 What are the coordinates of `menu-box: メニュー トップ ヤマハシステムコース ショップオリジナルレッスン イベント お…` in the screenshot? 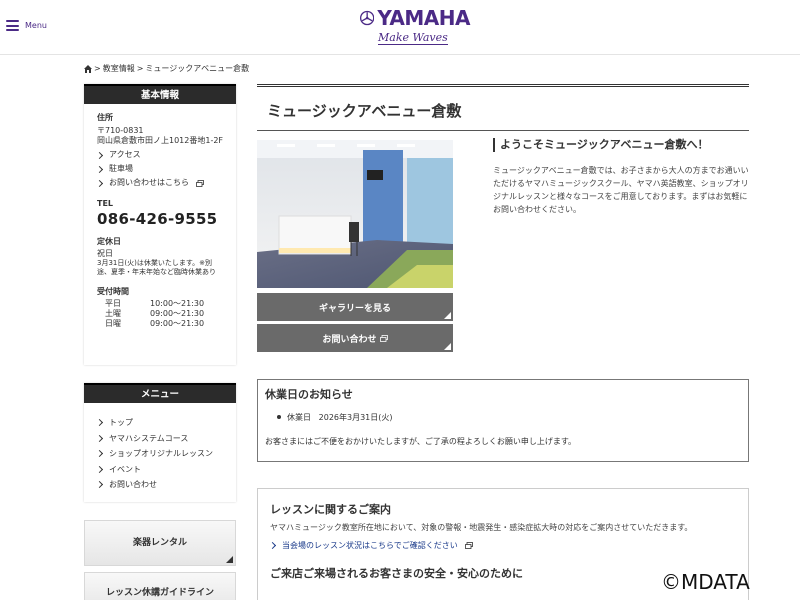 It's located at (160, 442).